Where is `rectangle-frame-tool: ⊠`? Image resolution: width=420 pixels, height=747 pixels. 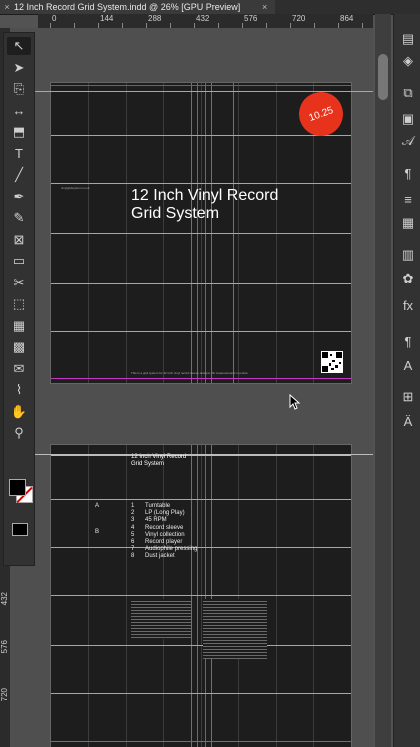 rectangle-frame-tool: ⊠ is located at coordinates (19, 240).